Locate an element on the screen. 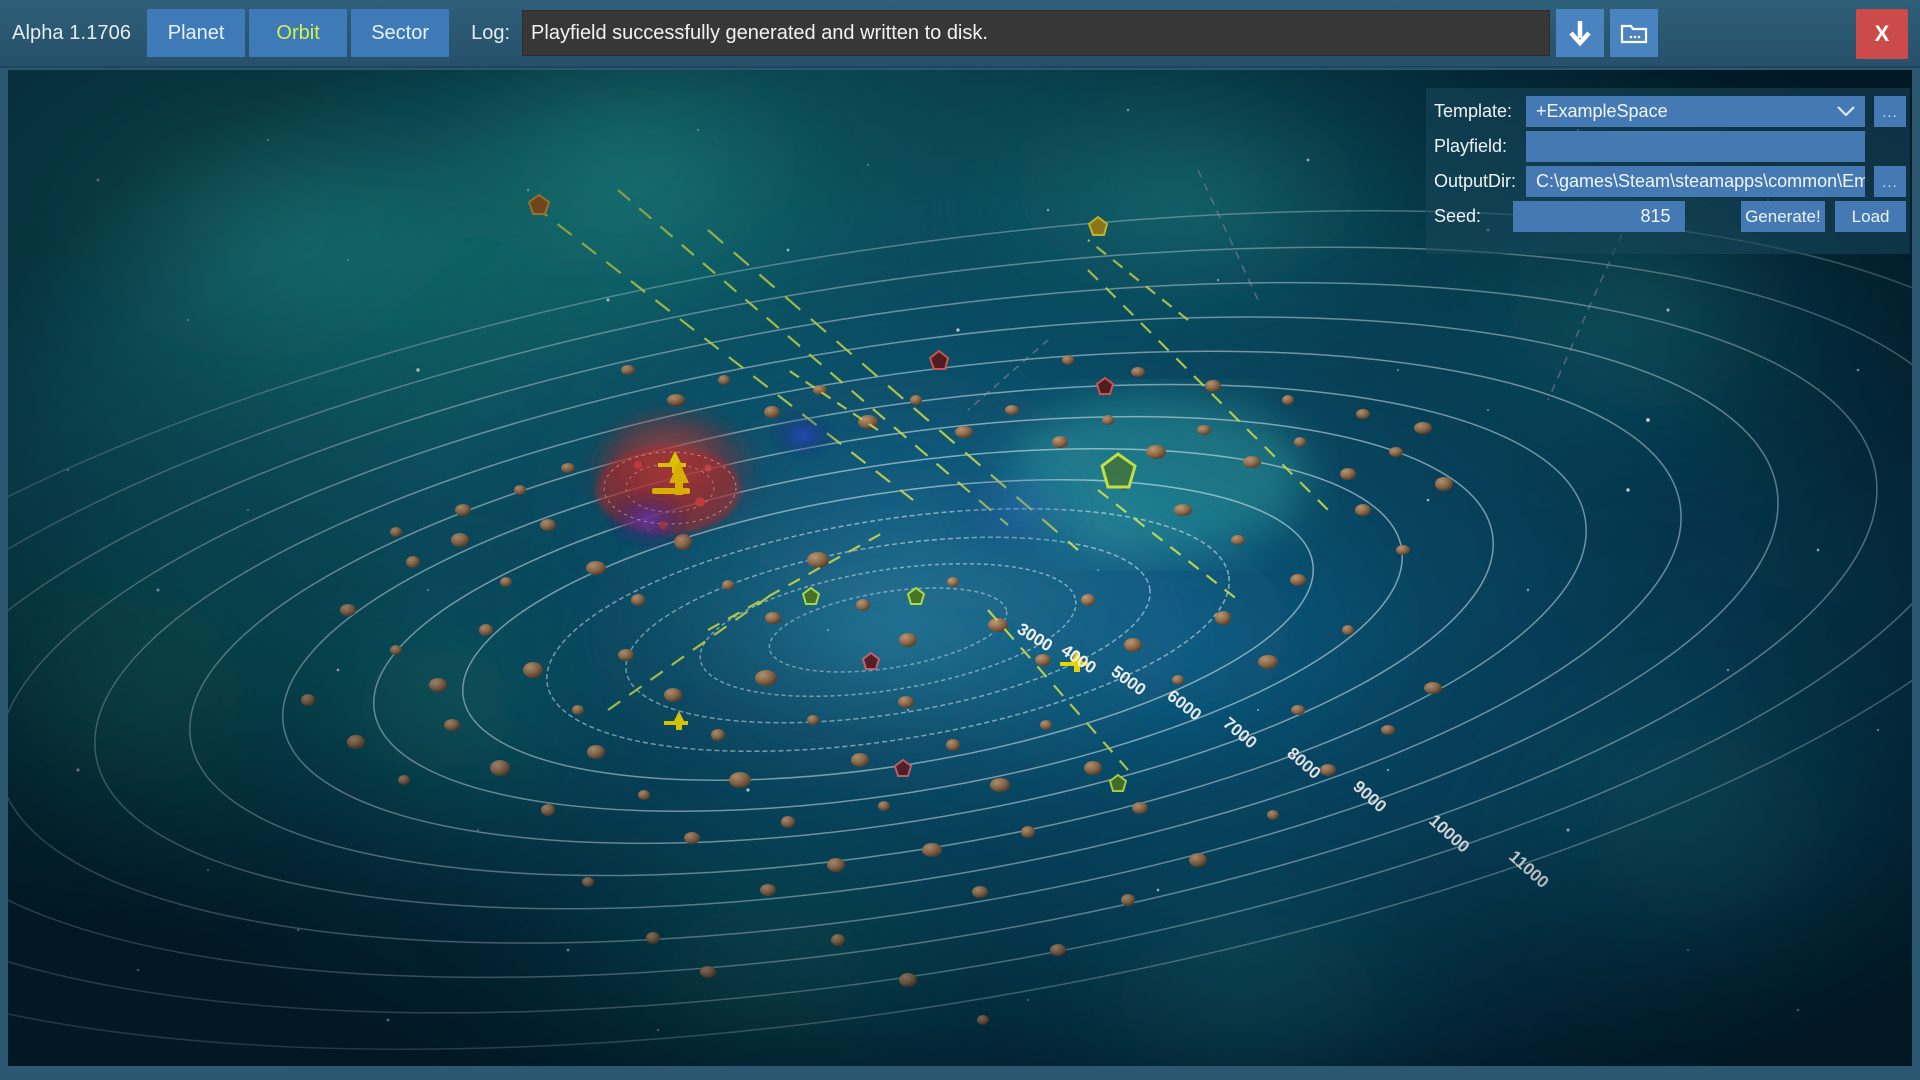  playfield-row: Playfield: is located at coordinates (1670, 146).